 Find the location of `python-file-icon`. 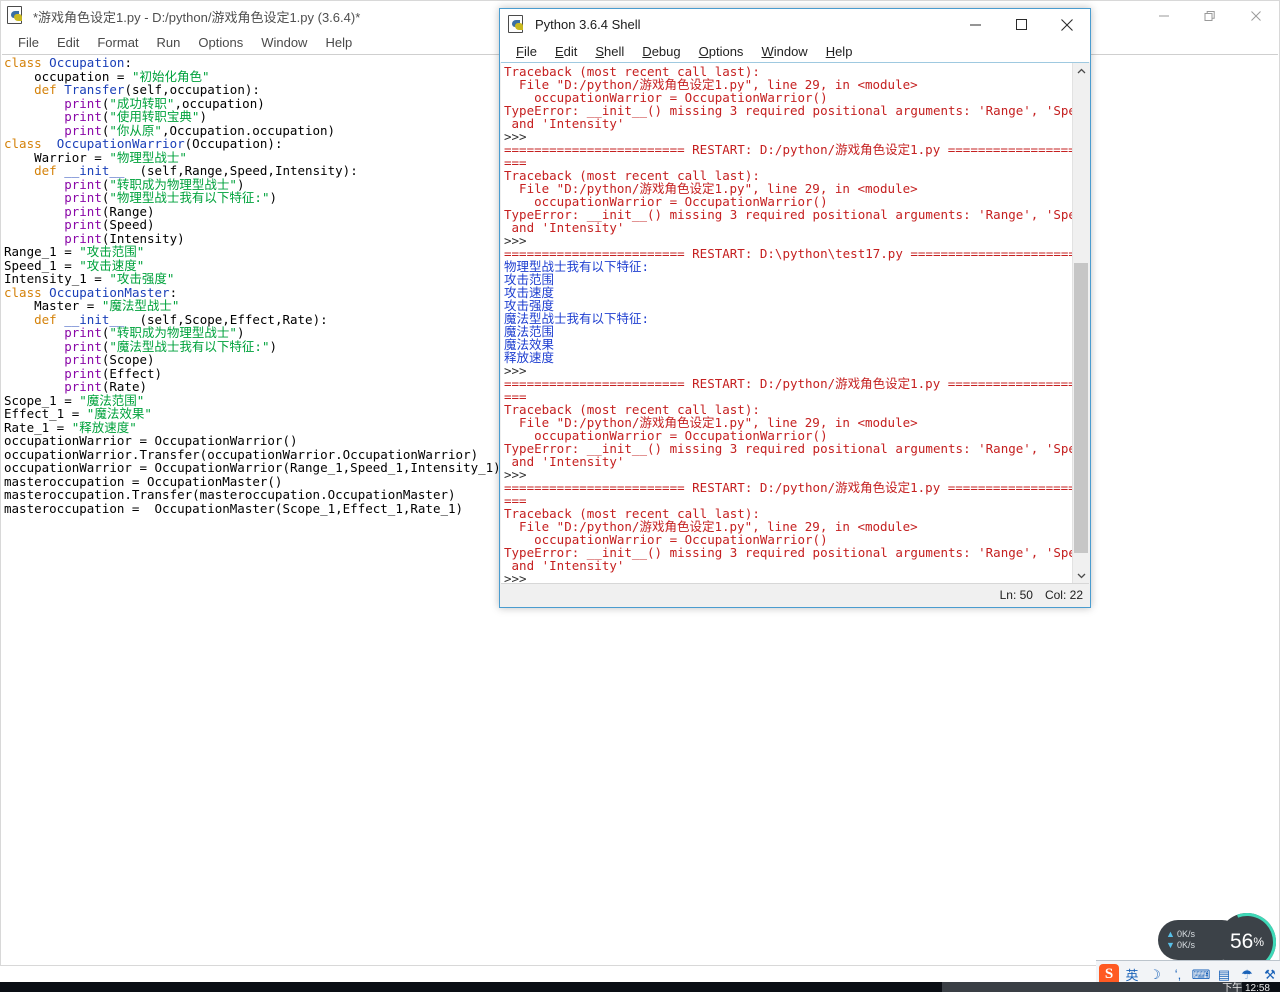

python-file-icon is located at coordinates (17, 16).